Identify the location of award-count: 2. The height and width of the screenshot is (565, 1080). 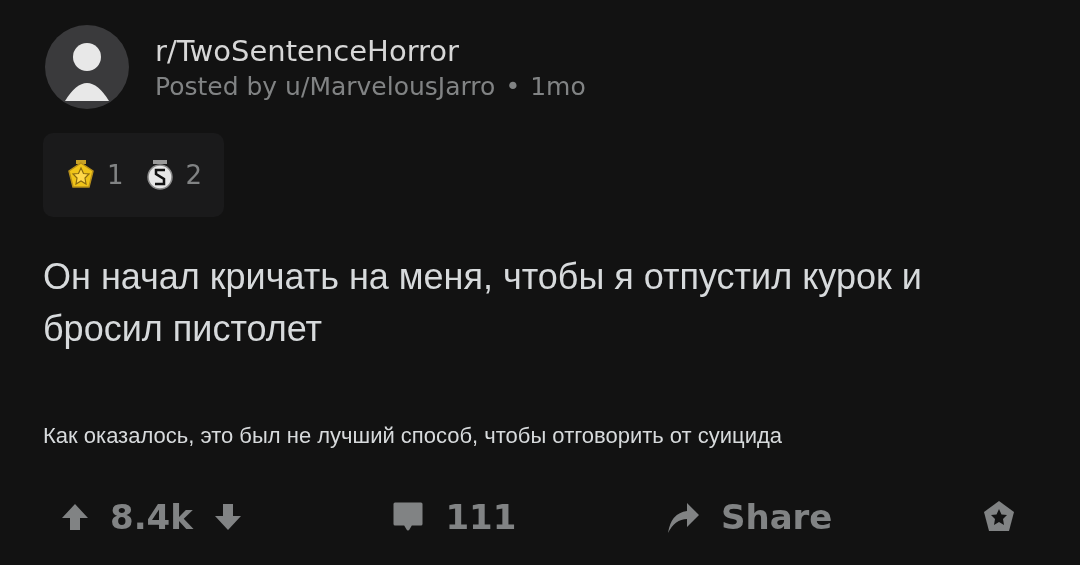
(194, 175).